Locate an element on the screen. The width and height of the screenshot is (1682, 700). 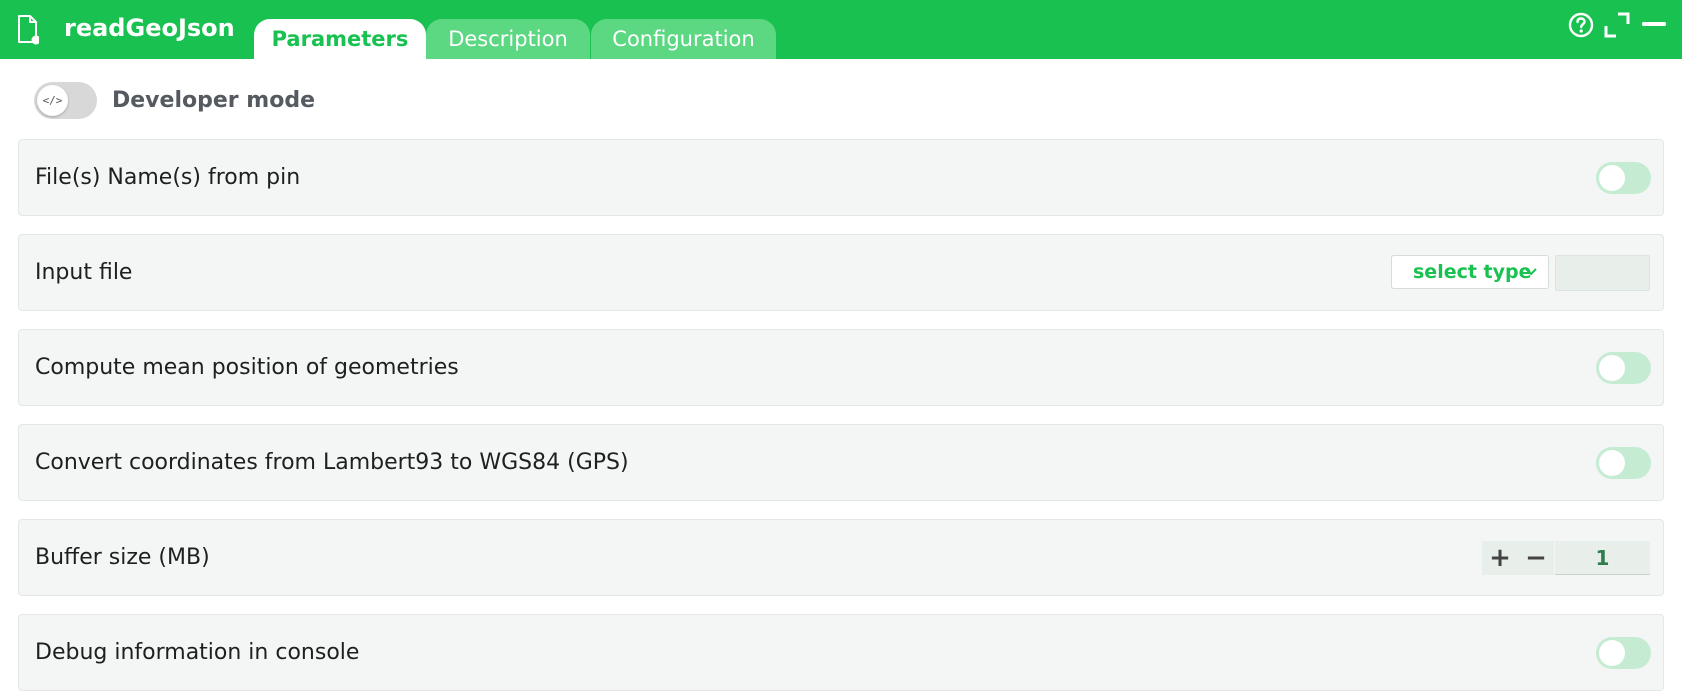
select-type-dropdown: select type is located at coordinates (1470, 272).